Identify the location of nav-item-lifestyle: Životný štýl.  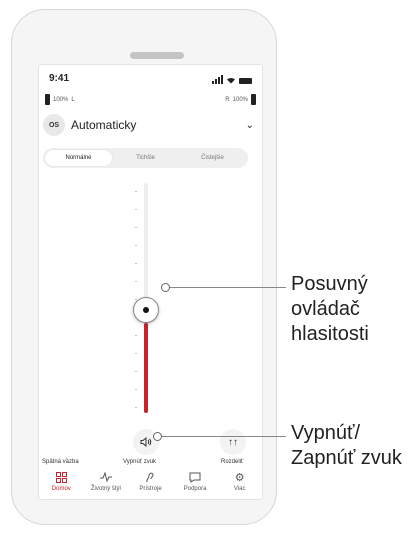
(106, 484).